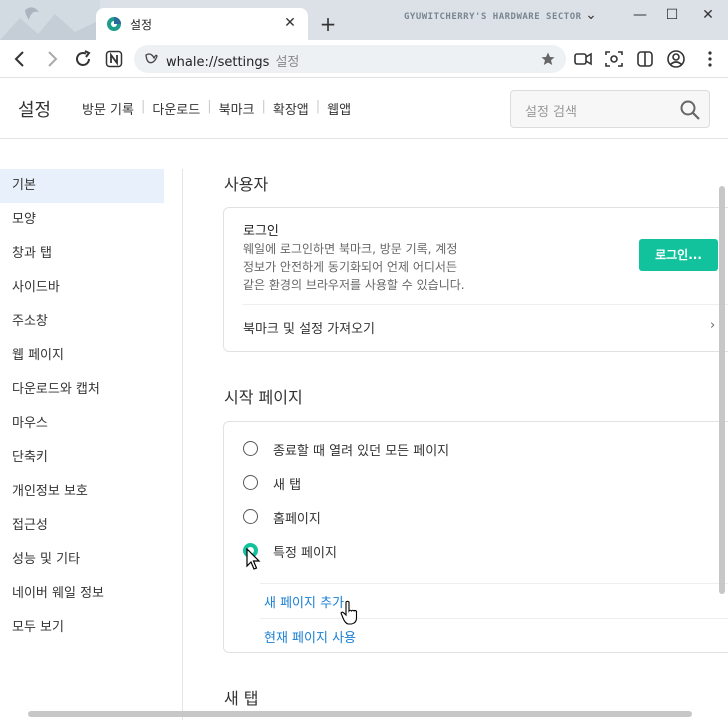  I want to click on import-bookmarks-settings: 북마크 및 설정 가져오기, so click(309, 327).